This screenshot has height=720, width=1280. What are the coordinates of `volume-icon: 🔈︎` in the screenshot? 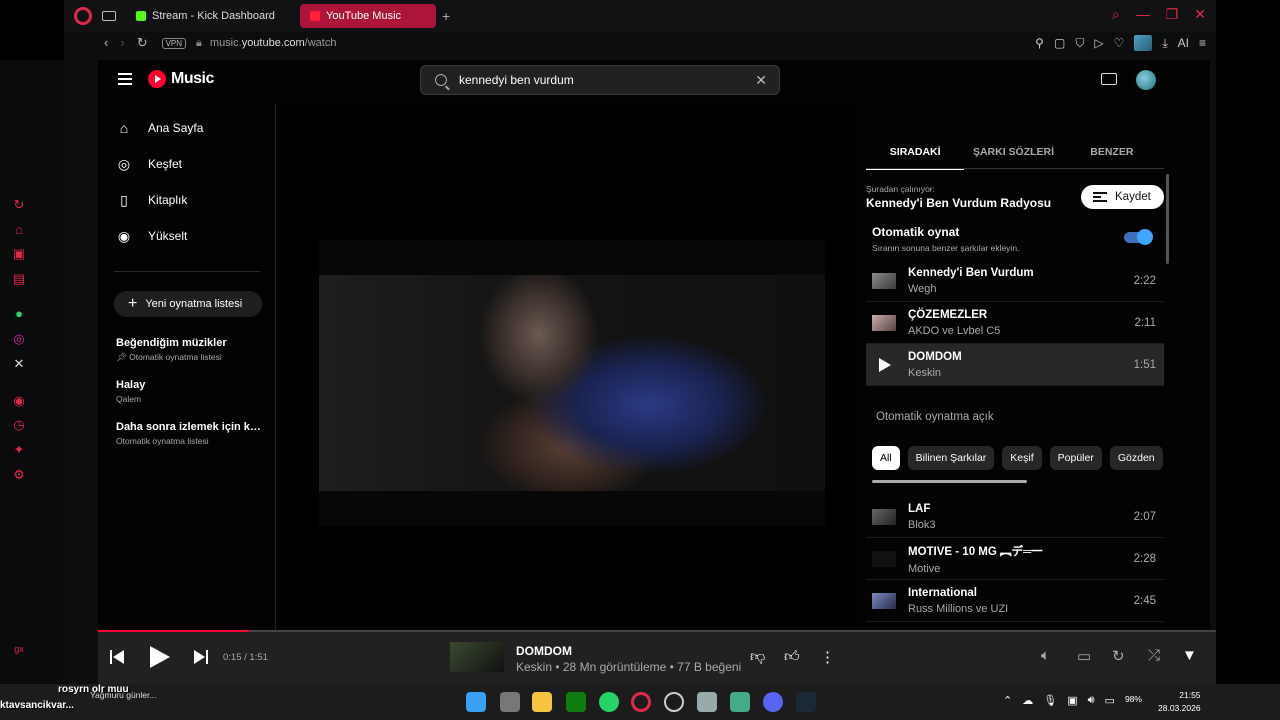 It's located at (1045, 655).